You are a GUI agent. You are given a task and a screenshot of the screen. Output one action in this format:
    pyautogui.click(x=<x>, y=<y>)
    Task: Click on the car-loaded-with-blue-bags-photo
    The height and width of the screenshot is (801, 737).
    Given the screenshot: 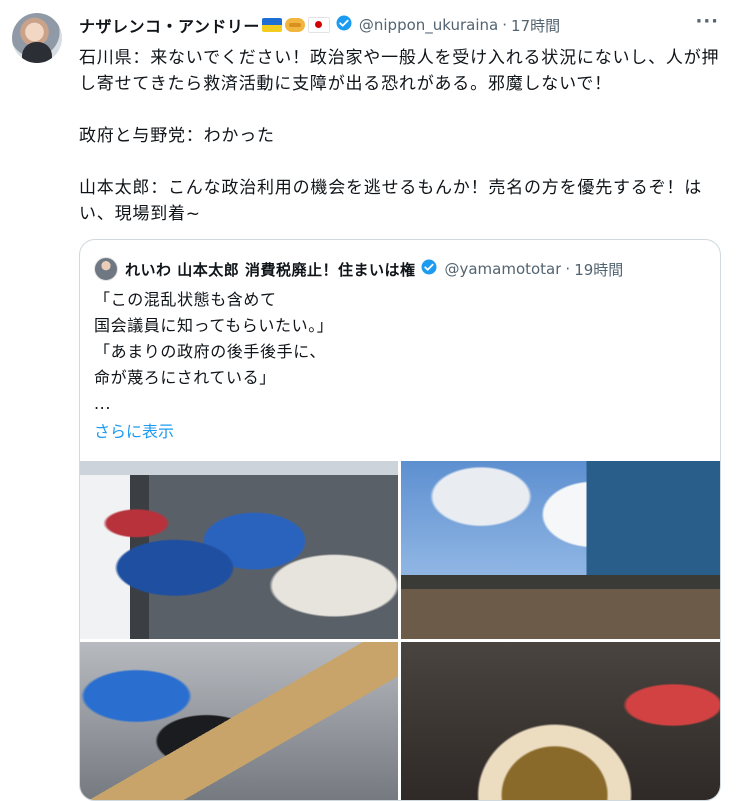 What is the action you would take?
    pyautogui.click(x=239, y=550)
    